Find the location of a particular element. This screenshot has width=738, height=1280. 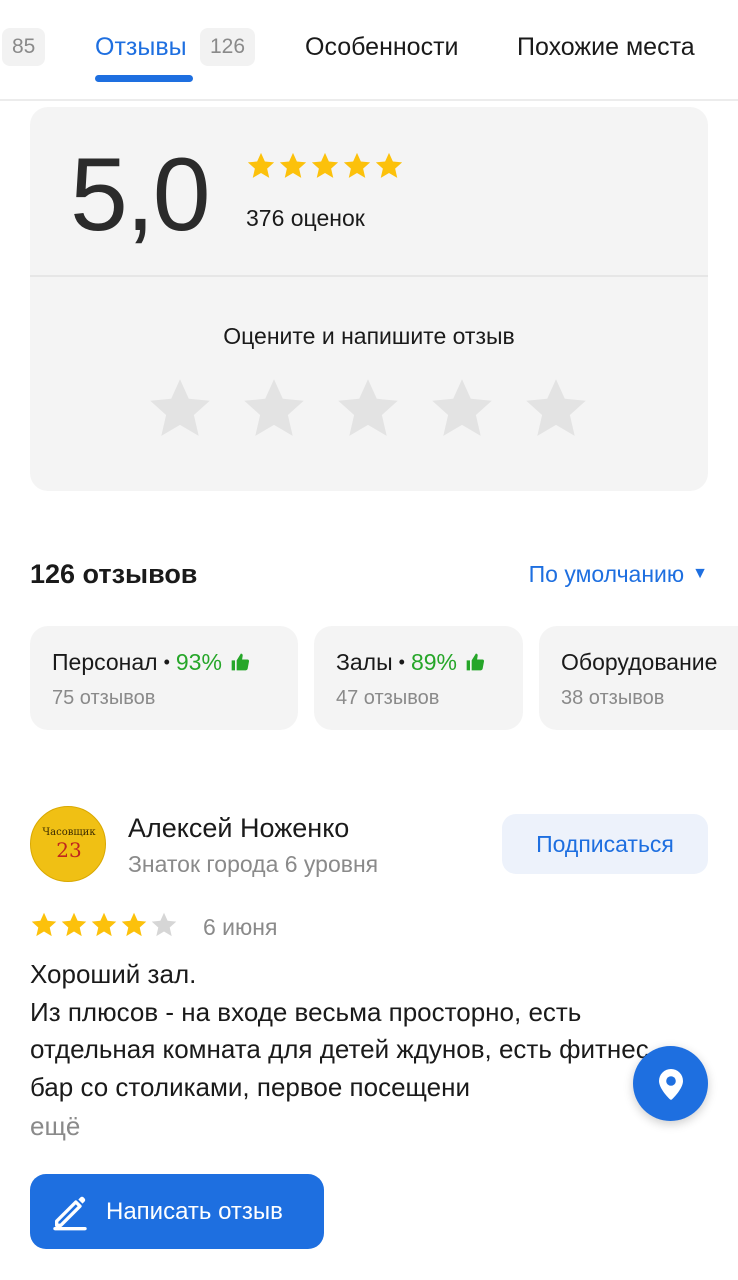

tab-reviews: Отзывы is located at coordinates (141, 47).